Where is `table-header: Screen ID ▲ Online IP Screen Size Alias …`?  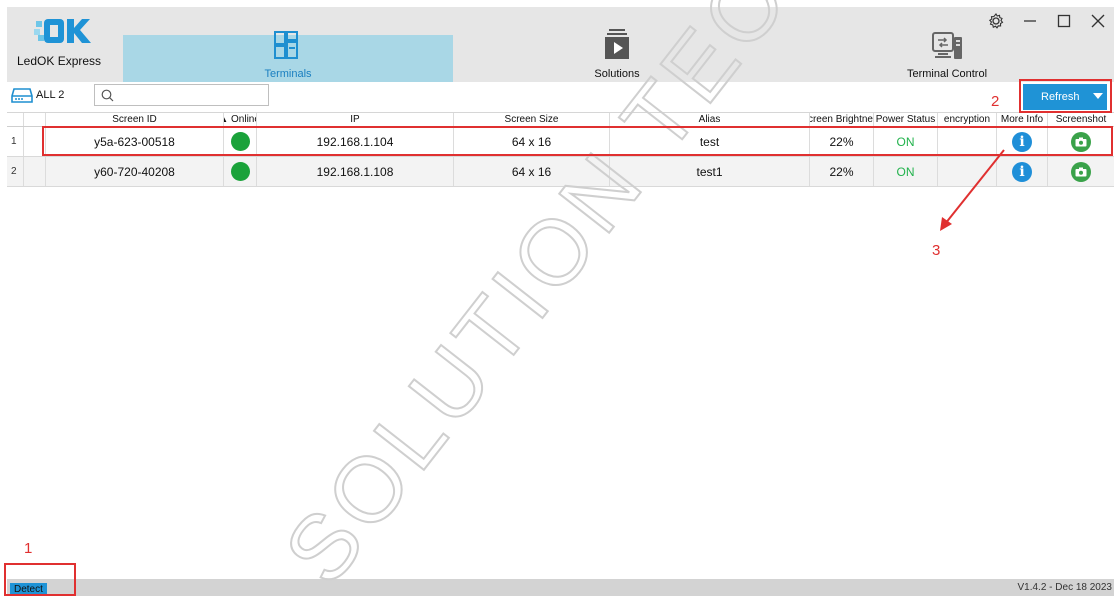 table-header: Screen ID ▲ Online IP Screen Size Alias … is located at coordinates (560, 120).